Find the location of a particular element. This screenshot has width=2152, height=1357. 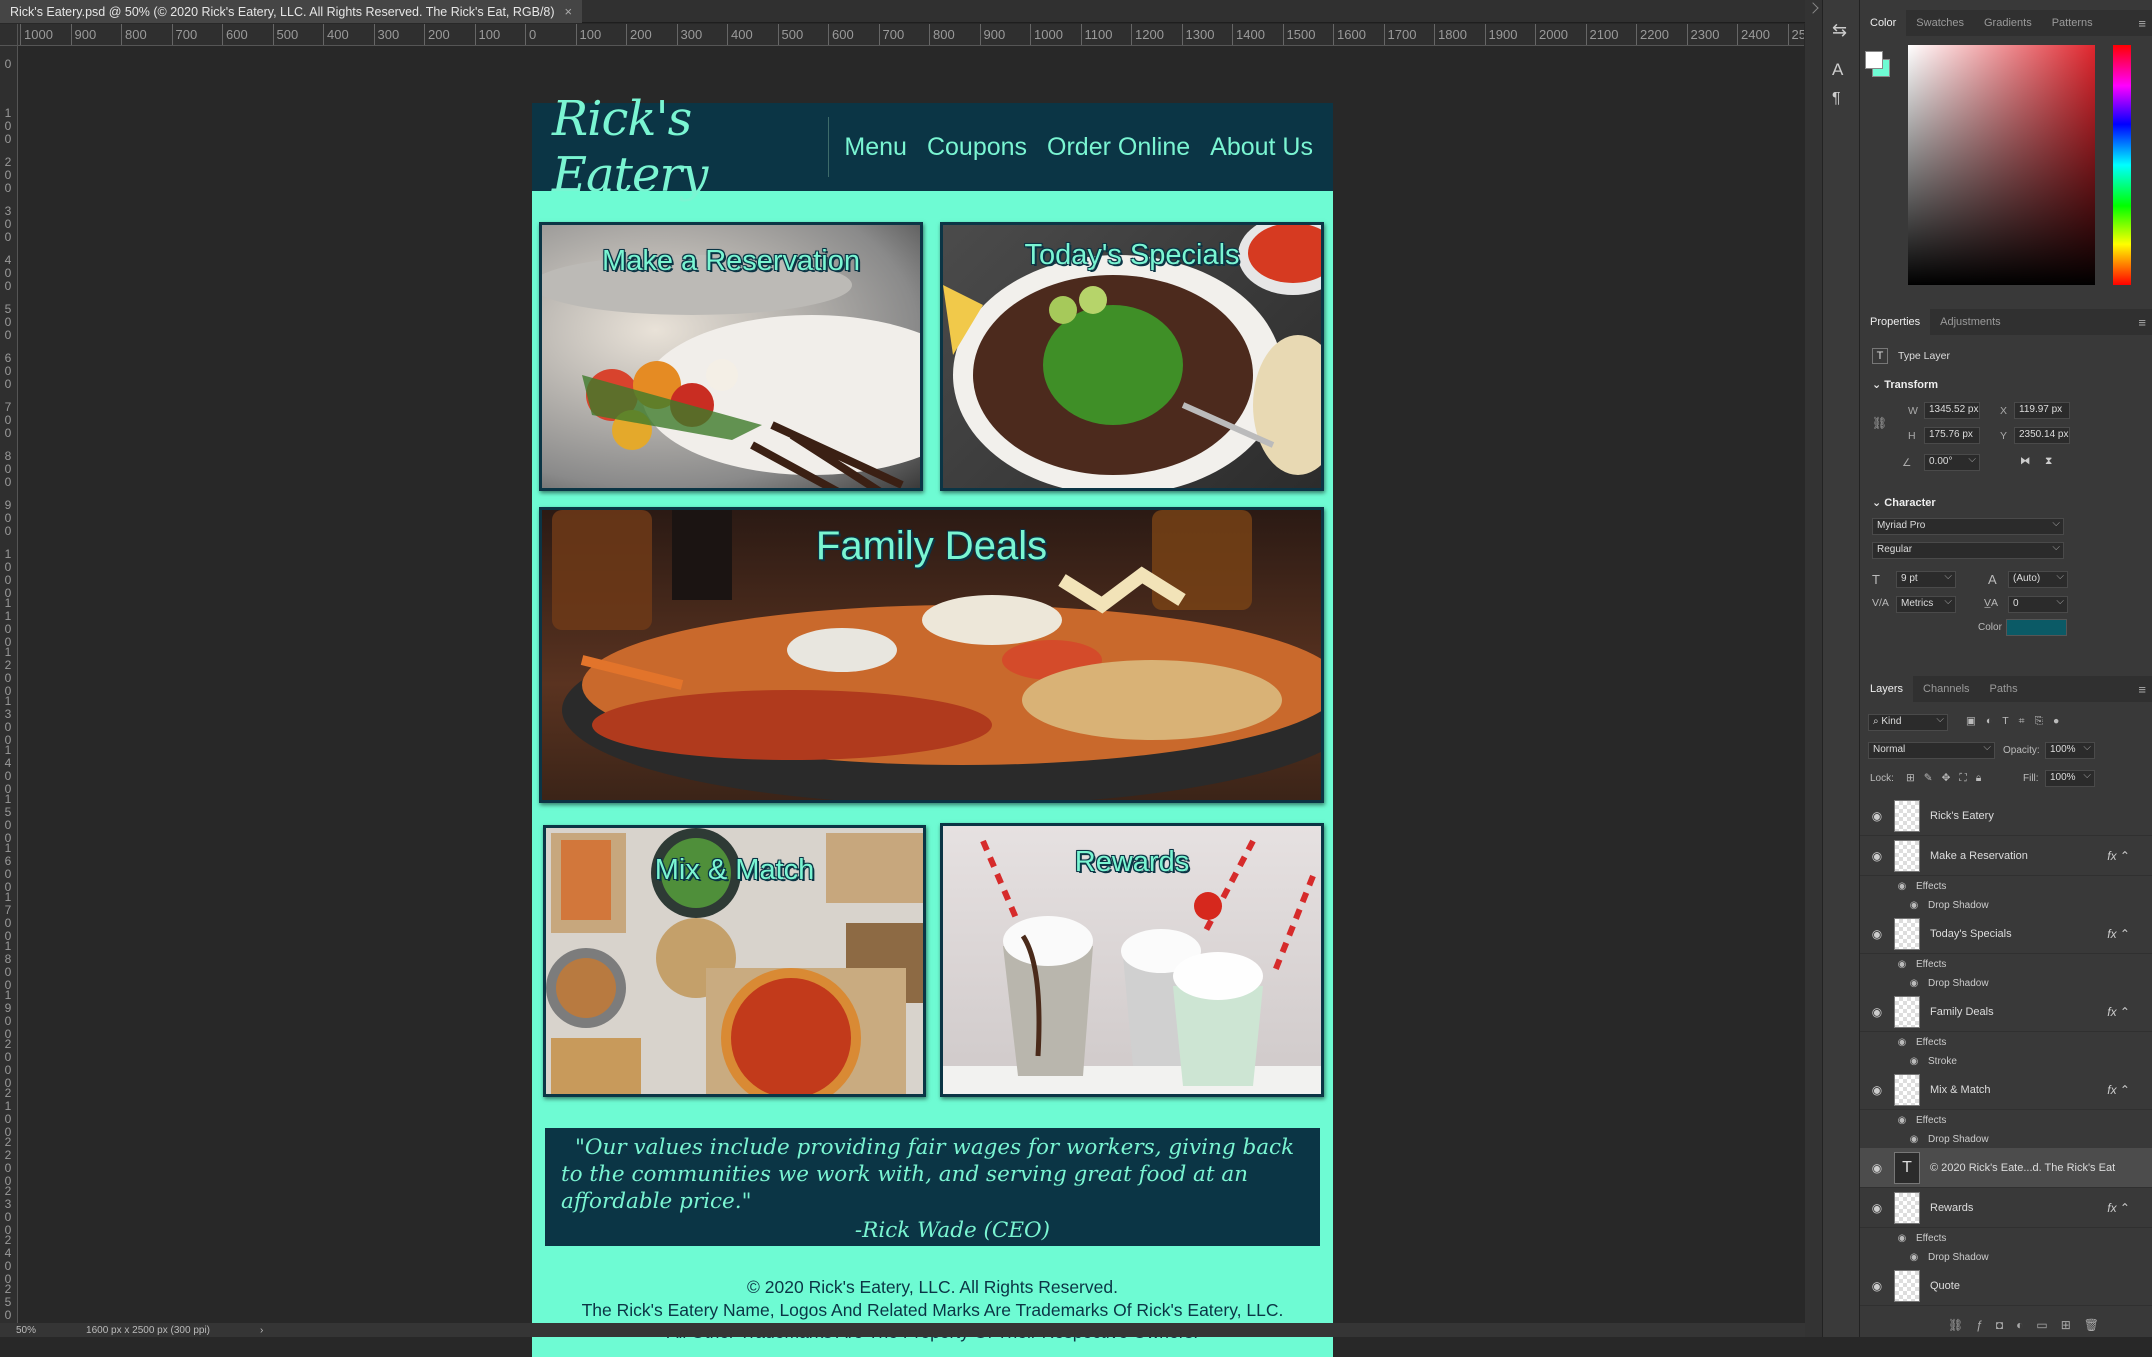

leading-field: (Auto) is located at coordinates (2038, 579).